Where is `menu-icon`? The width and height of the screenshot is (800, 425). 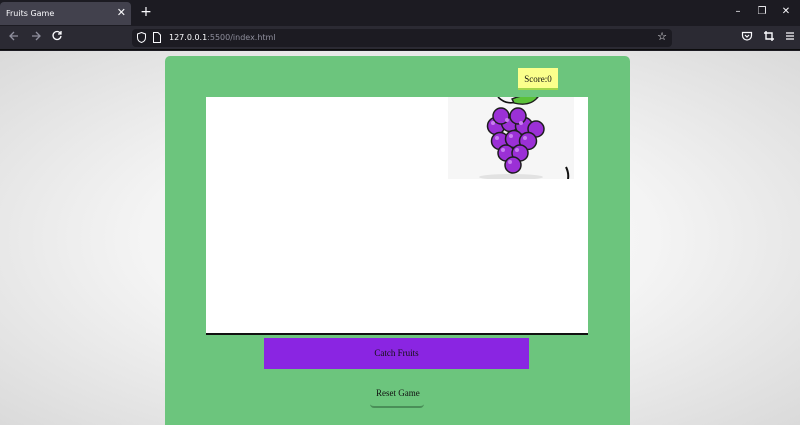
menu-icon is located at coordinates (790, 38).